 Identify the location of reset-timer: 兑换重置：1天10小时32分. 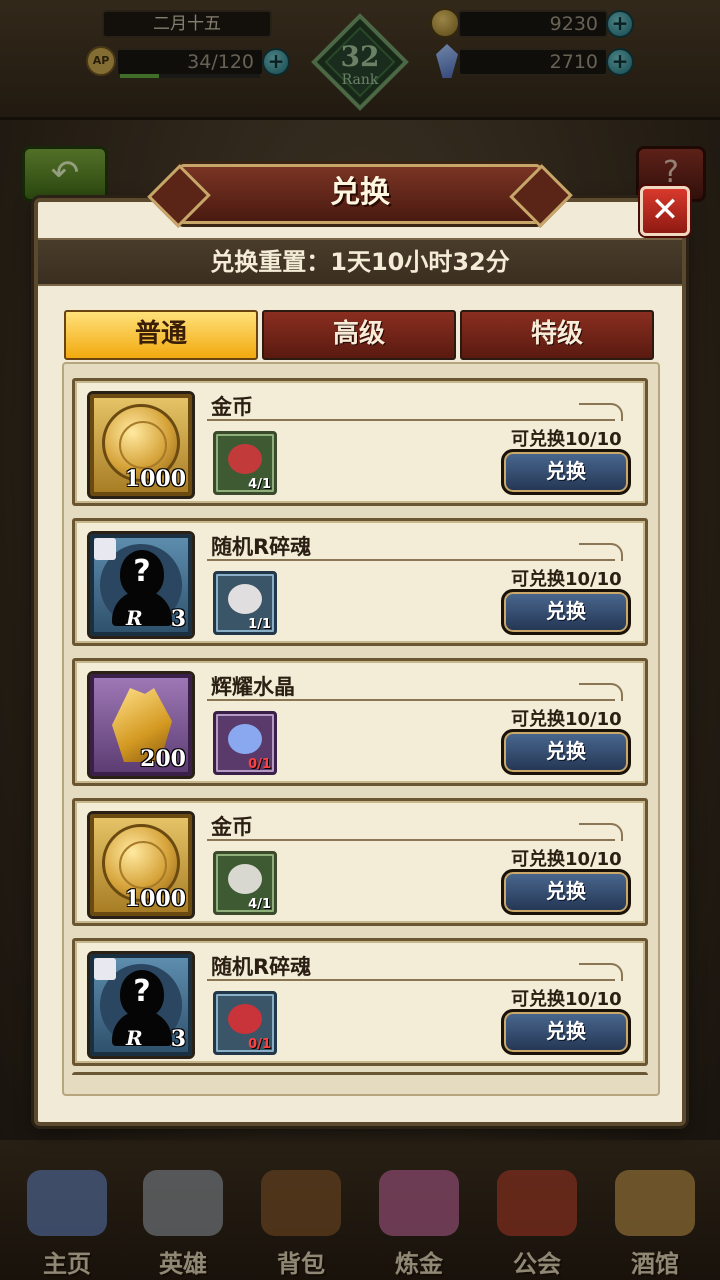
(360, 262).